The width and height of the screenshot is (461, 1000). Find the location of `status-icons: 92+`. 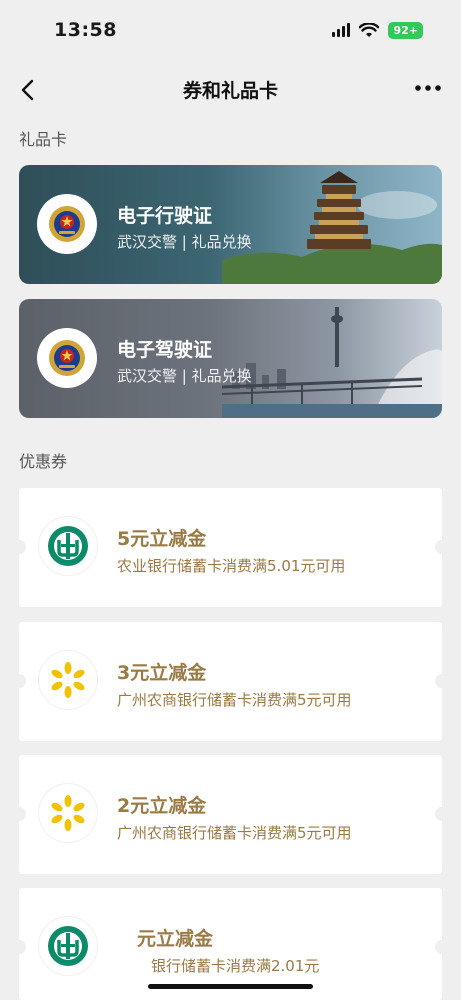

status-icons: 92+ is located at coordinates (377, 30).